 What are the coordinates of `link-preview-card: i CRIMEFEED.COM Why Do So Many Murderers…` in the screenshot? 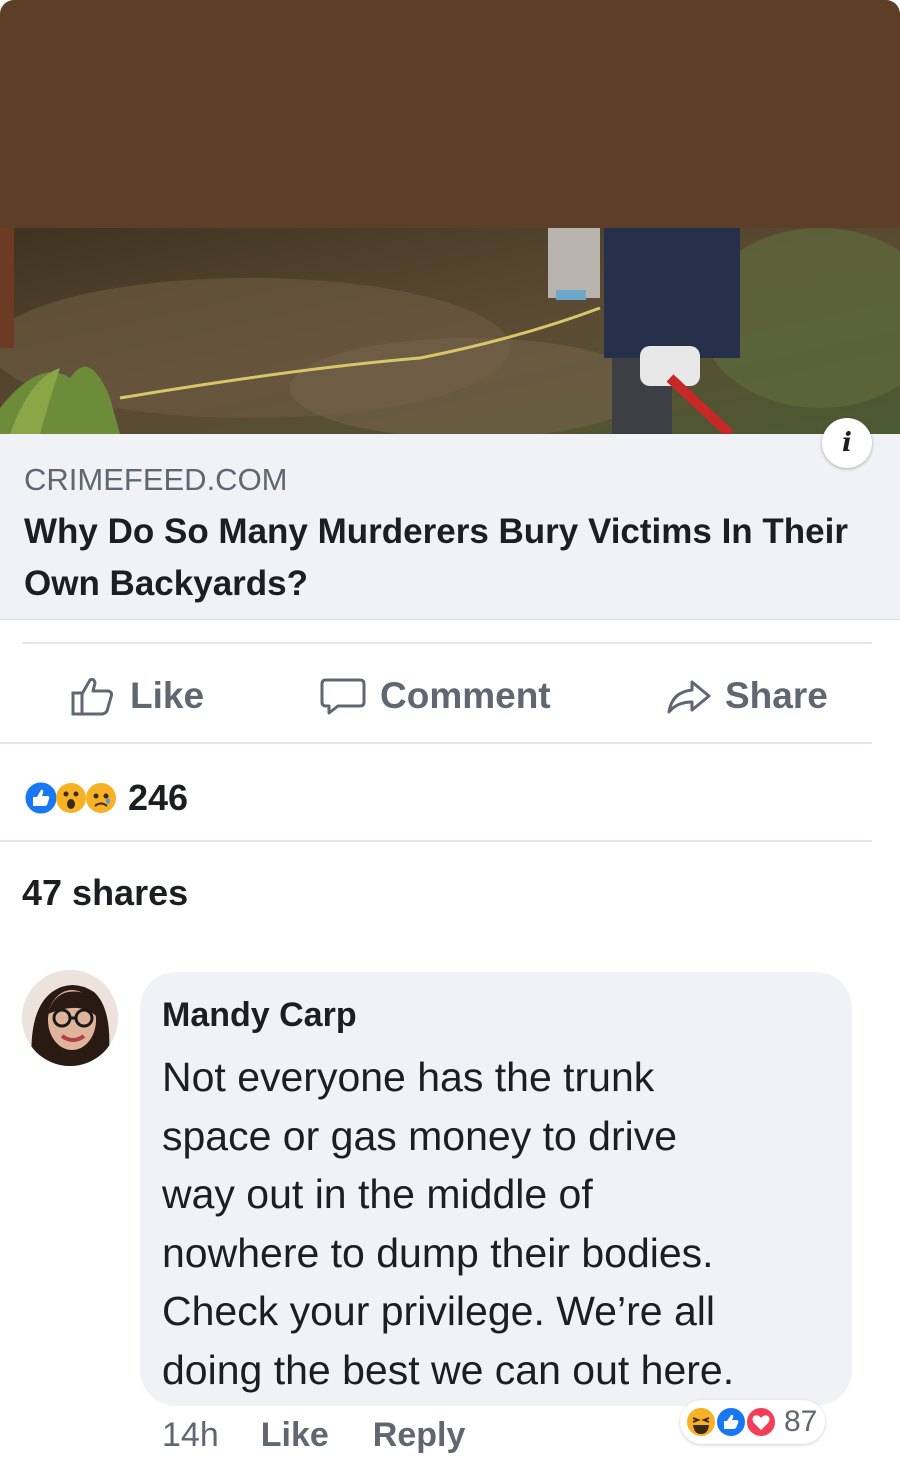 It's located at (450, 519).